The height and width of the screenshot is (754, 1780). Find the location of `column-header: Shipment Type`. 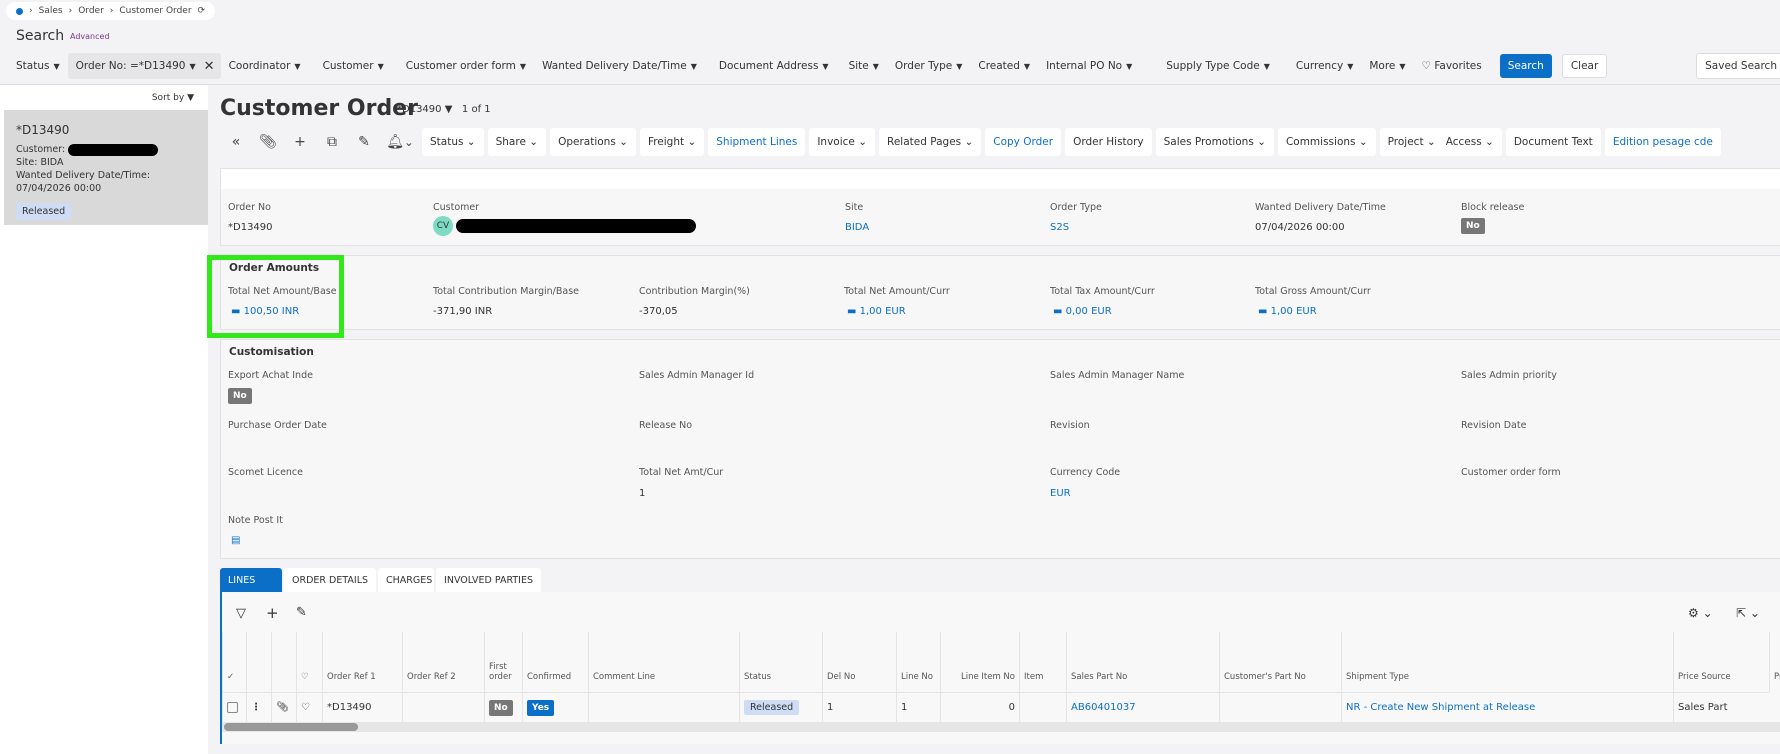

column-header: Shipment Type is located at coordinates (1507, 662).